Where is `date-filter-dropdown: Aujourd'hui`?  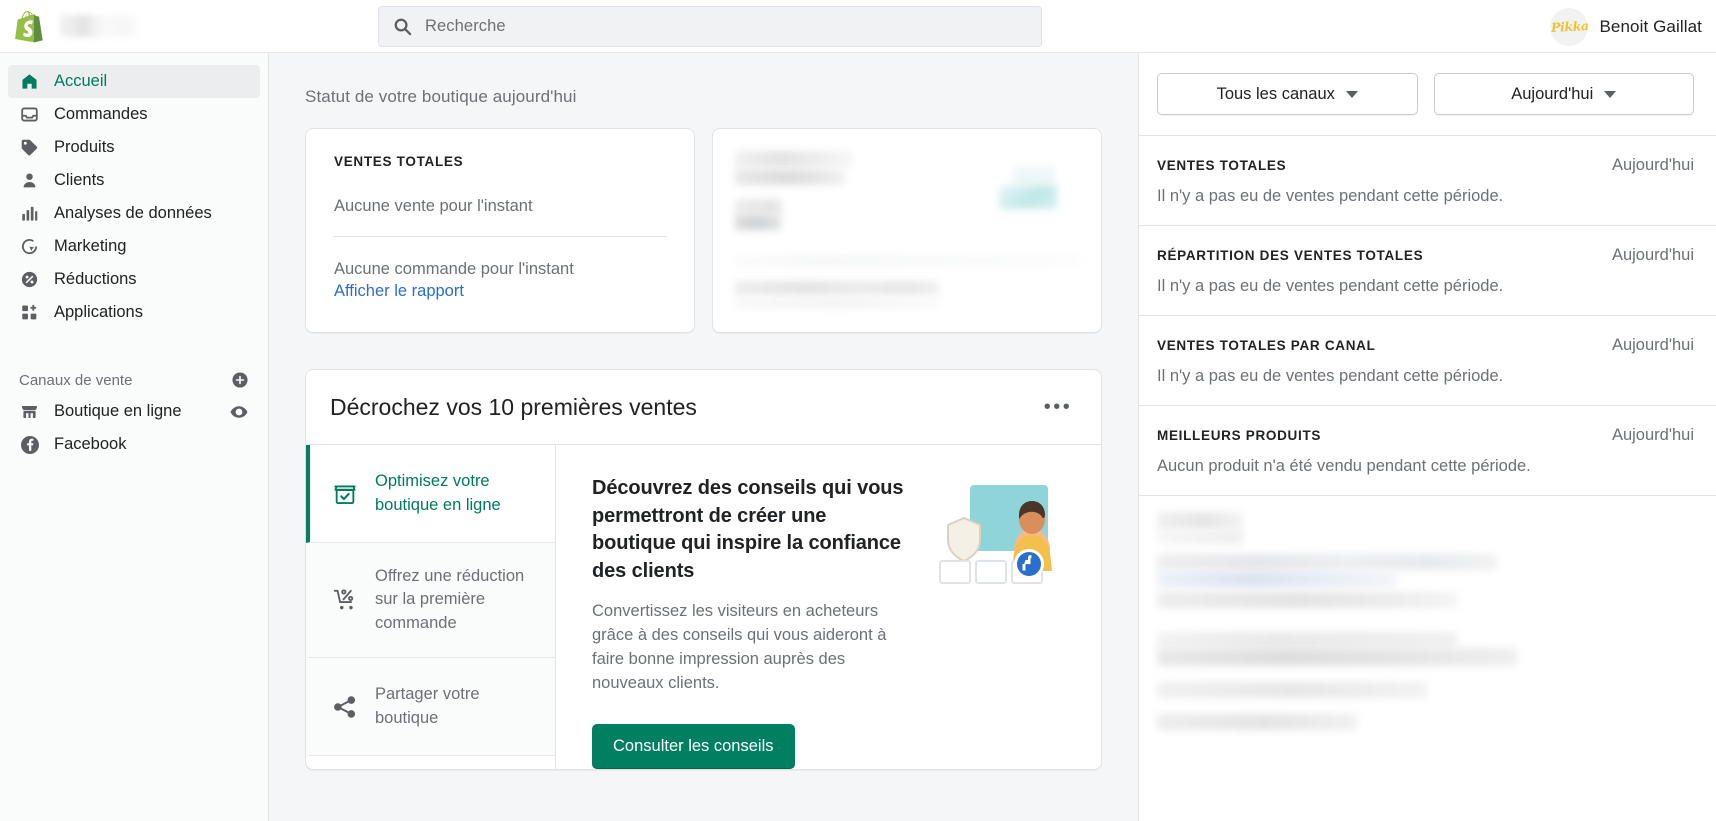 date-filter-dropdown: Aujourd'hui is located at coordinates (1563, 94).